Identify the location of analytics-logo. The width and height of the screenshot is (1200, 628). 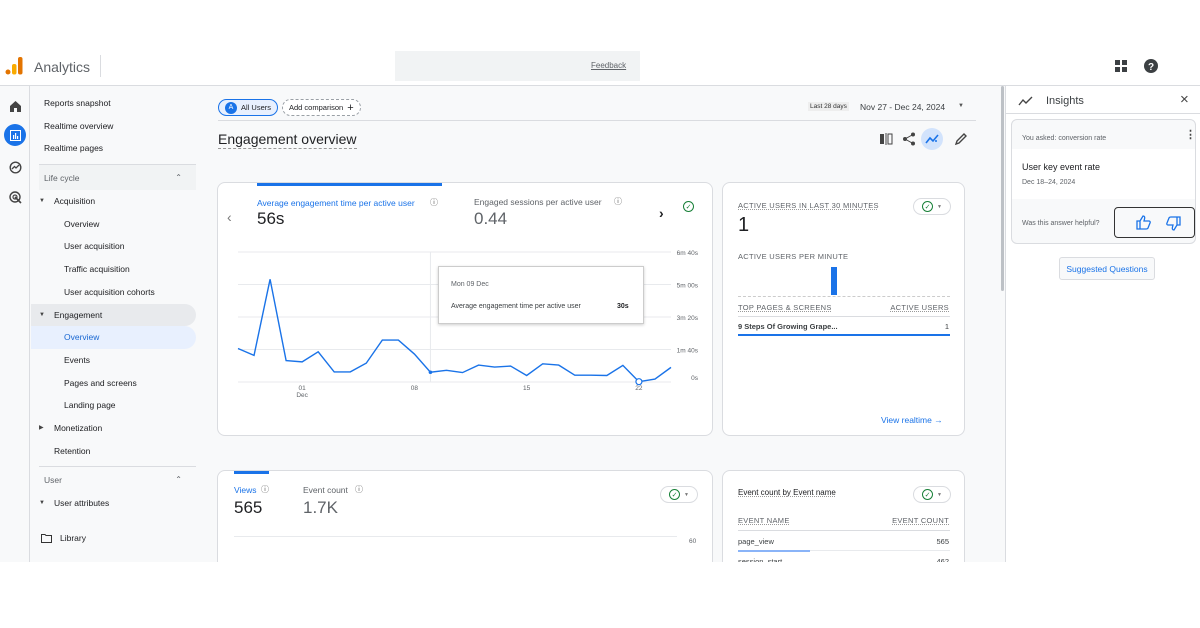
(14, 66).